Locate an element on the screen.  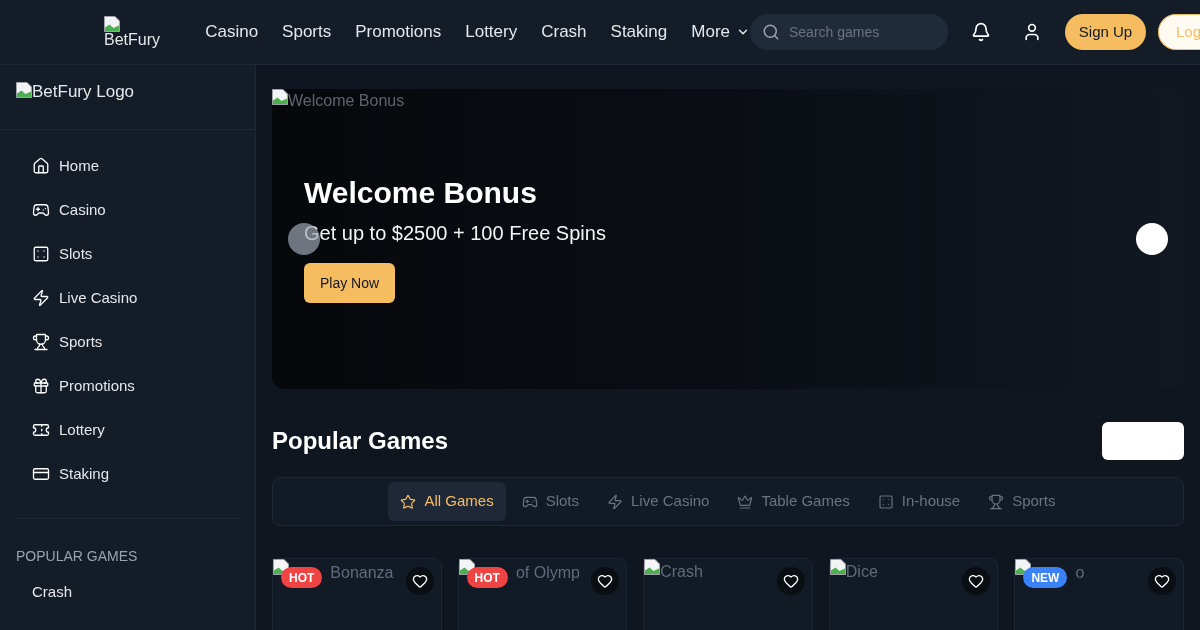
logo-text: BetFury is located at coordinates (132, 40).